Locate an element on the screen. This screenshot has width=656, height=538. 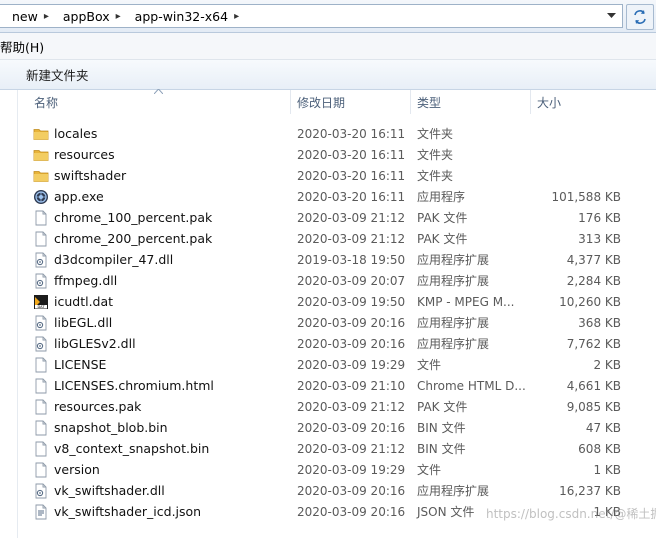
file-name: icudtl.dat is located at coordinates (83, 301).